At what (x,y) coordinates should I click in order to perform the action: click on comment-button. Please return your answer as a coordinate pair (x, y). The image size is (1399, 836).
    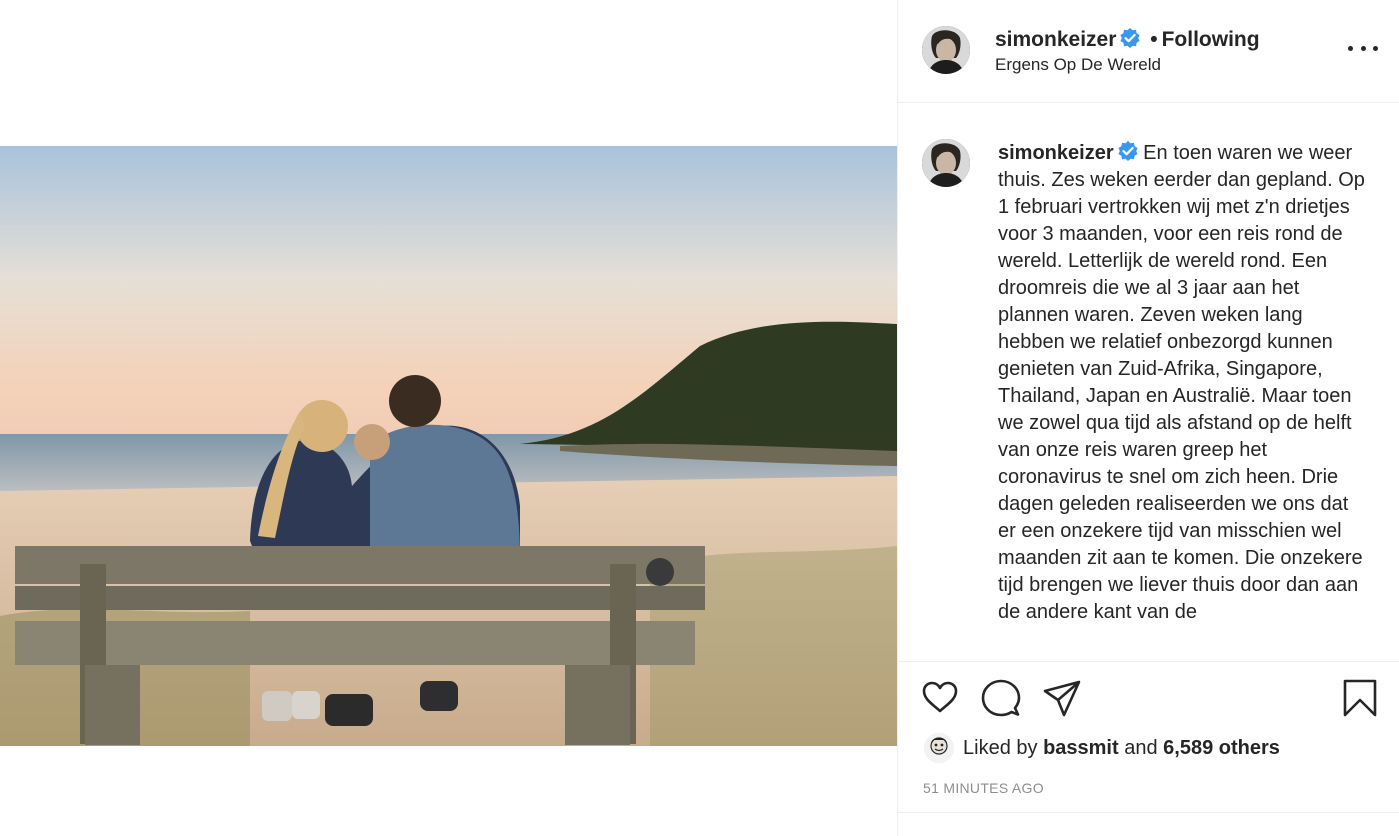
    Looking at the image, I should click on (1001, 698).